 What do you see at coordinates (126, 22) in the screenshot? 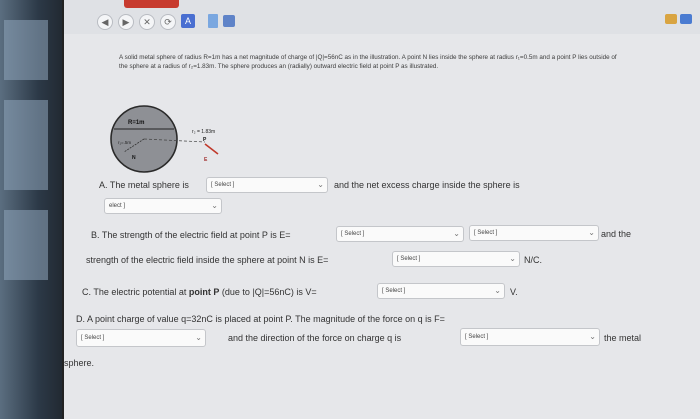
I see `forward-icon: ▶` at bounding box center [126, 22].